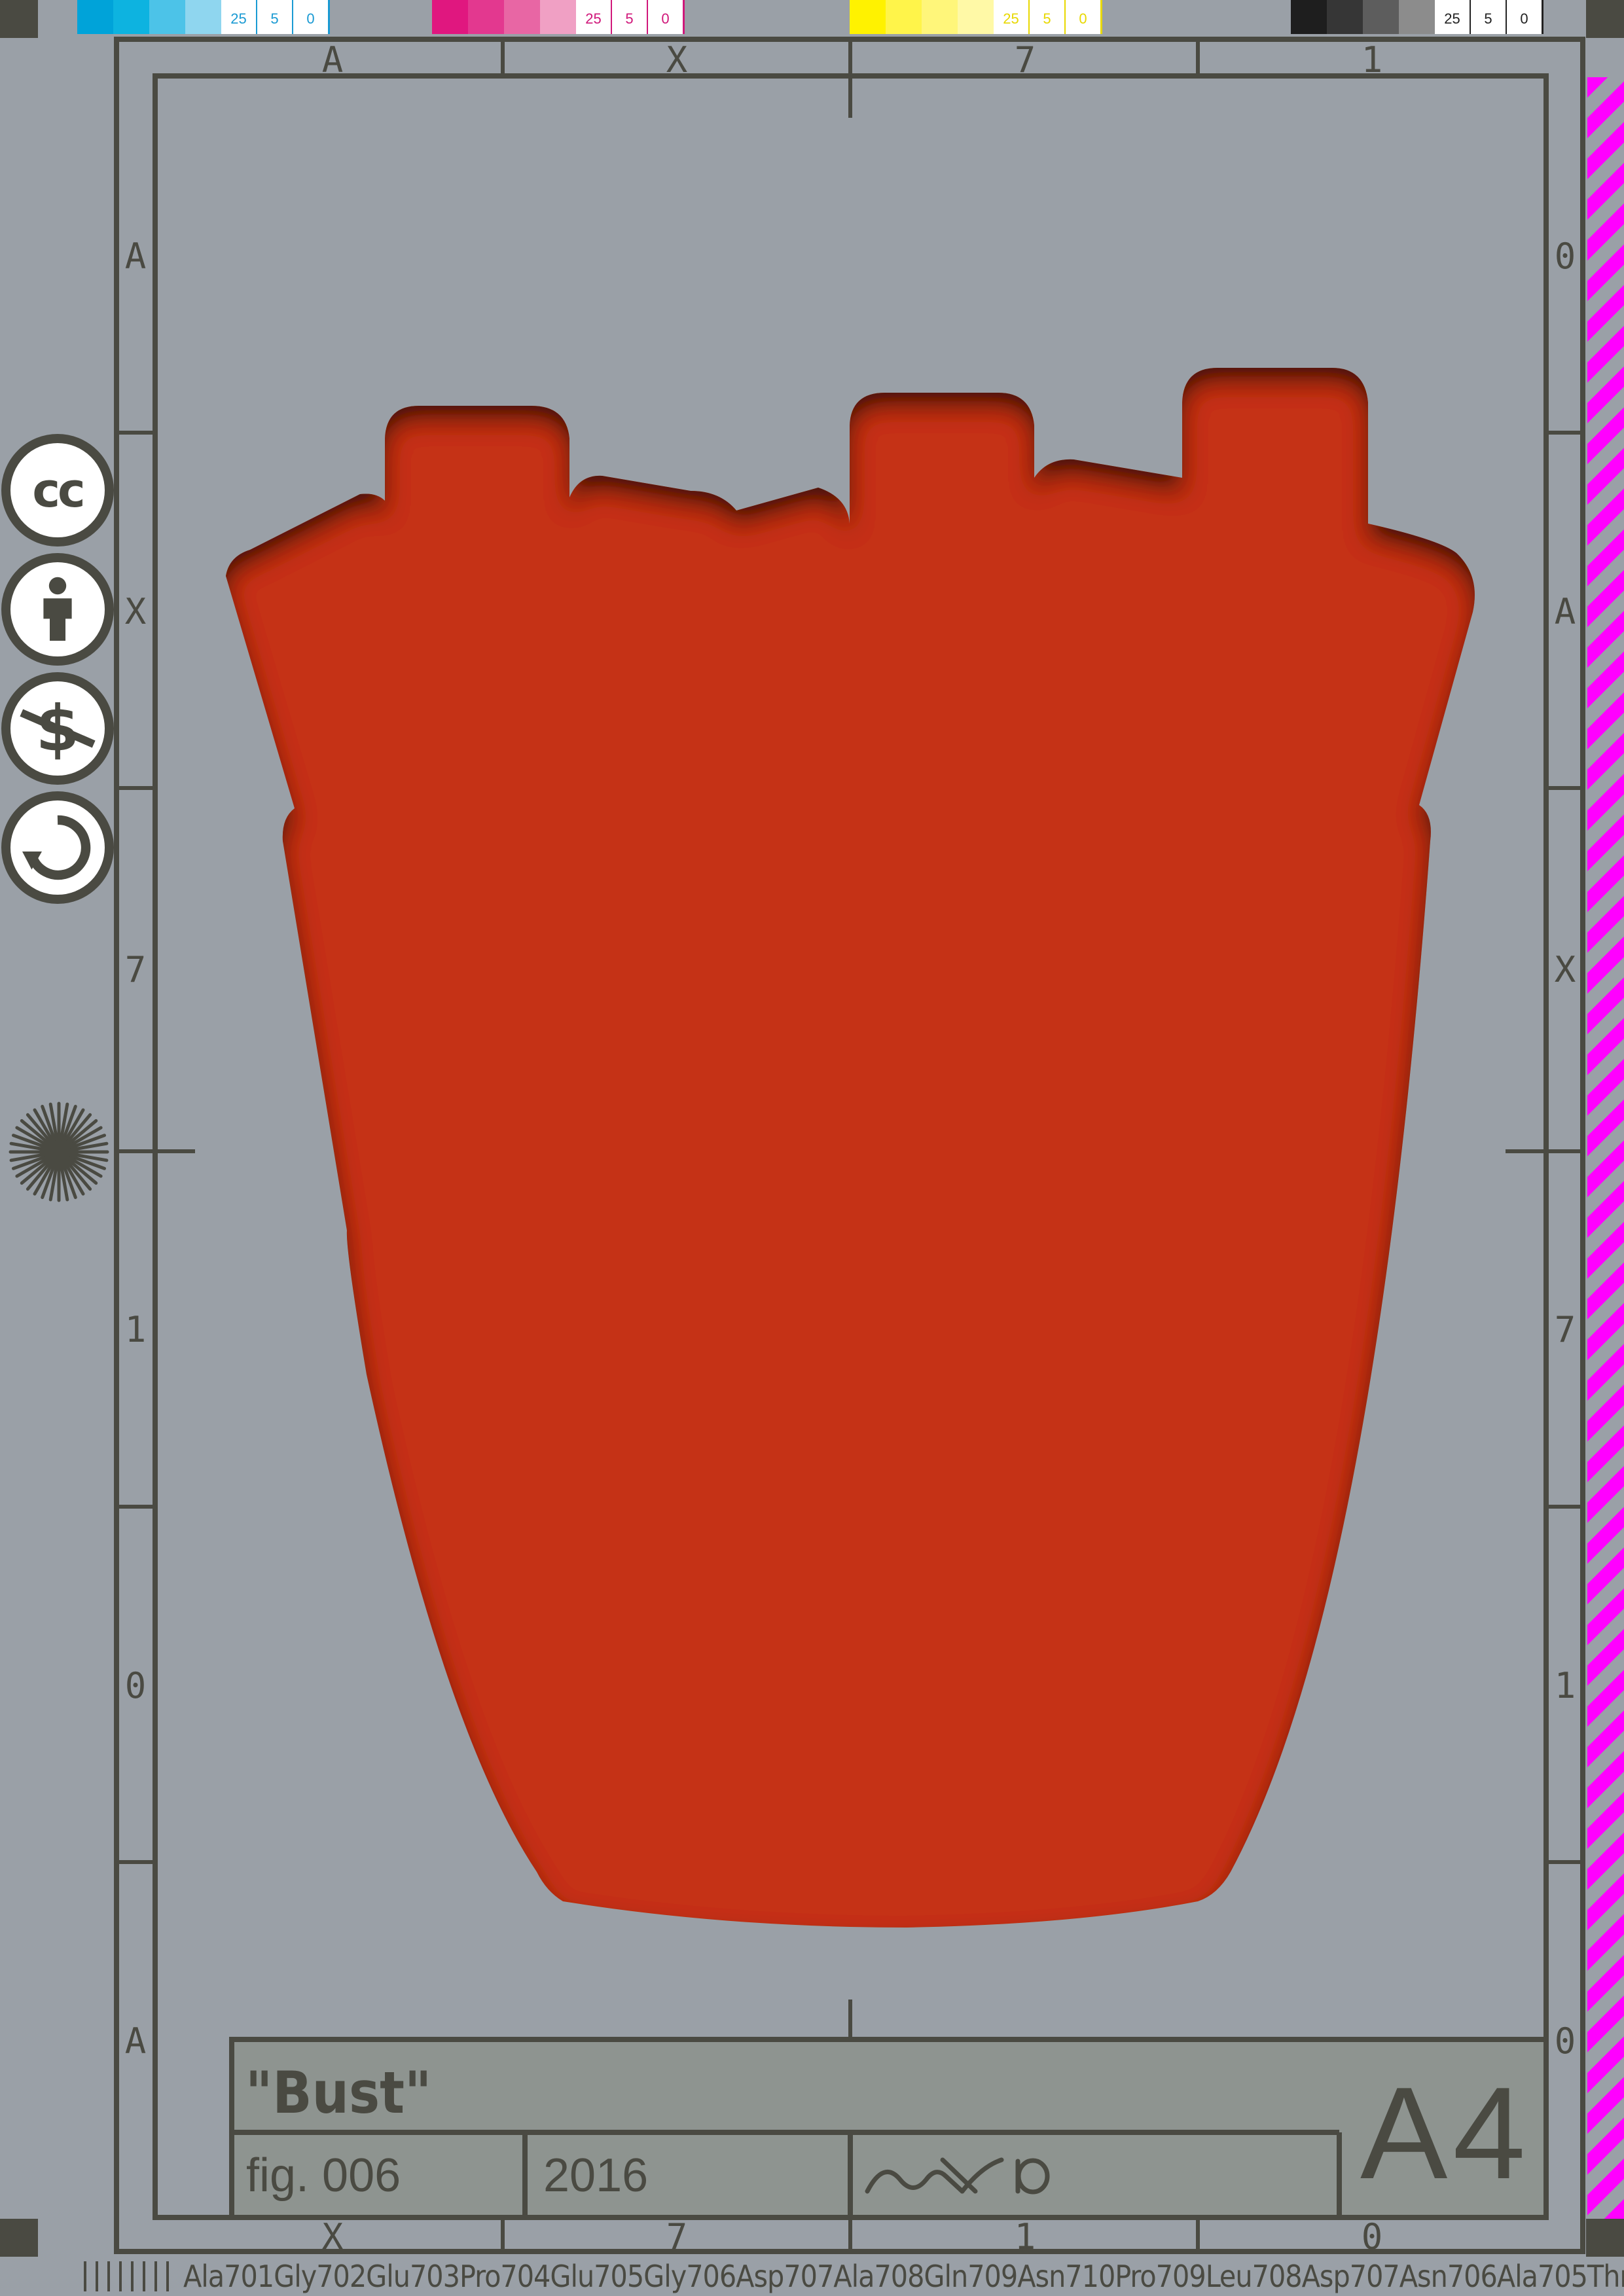 The height and width of the screenshot is (2296, 1624). What do you see at coordinates (1025, 2236) in the screenshot?
I see `bottom-ruler-label: 1` at bounding box center [1025, 2236].